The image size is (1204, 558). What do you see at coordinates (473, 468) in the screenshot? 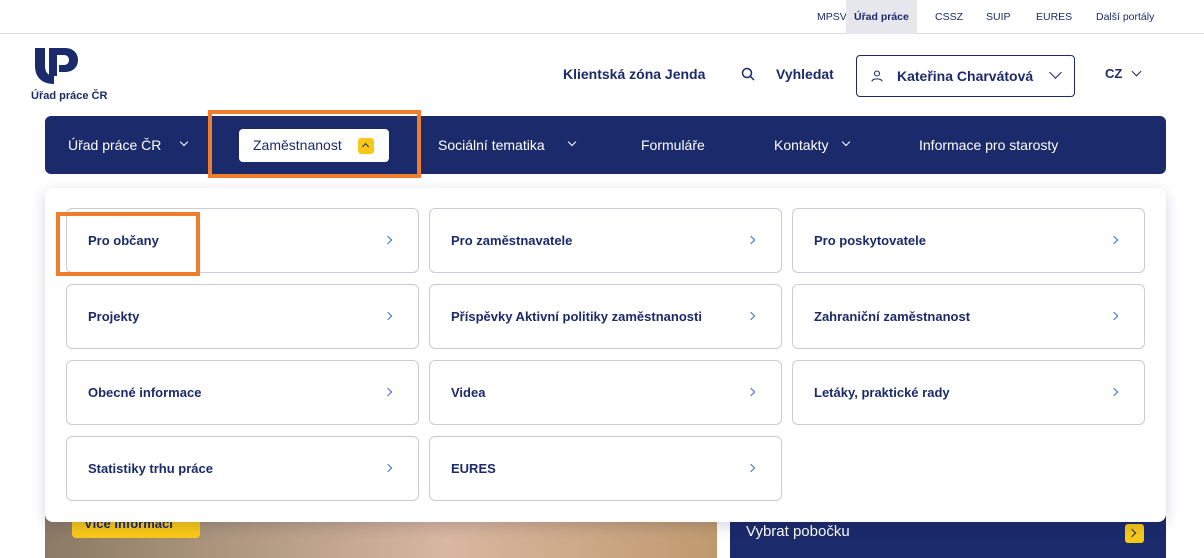
I see `card-label: EURES` at bounding box center [473, 468].